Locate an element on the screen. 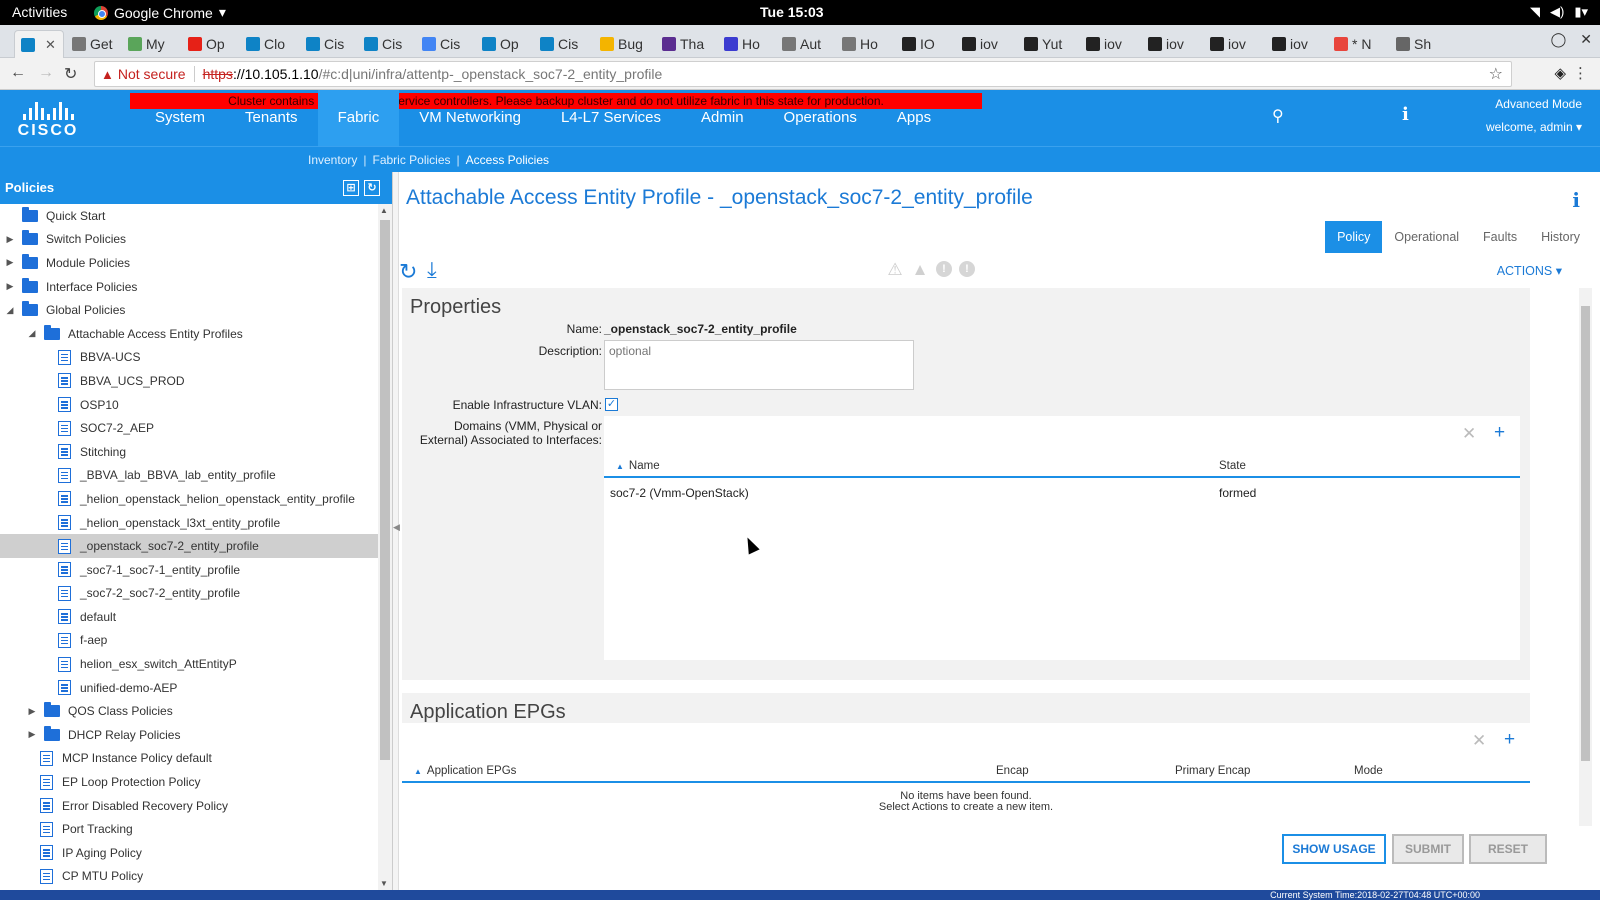 This screenshot has height=900, width=1600. actions-menu: ACTIONS ▾ is located at coordinates (1529, 270).